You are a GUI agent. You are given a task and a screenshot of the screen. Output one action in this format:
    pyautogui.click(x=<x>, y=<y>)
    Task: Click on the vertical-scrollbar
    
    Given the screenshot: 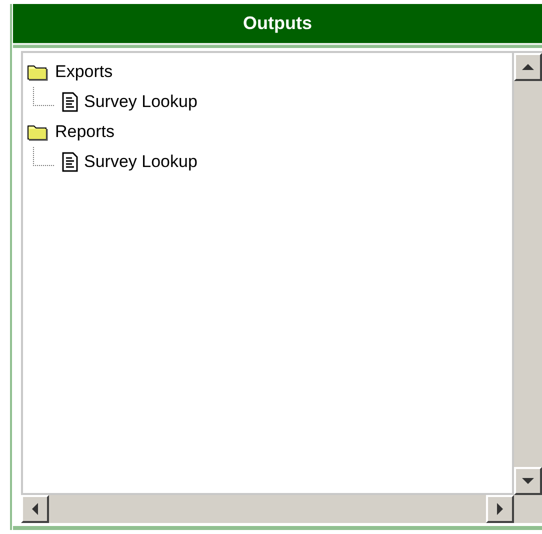 What is the action you would take?
    pyautogui.click(x=528, y=274)
    